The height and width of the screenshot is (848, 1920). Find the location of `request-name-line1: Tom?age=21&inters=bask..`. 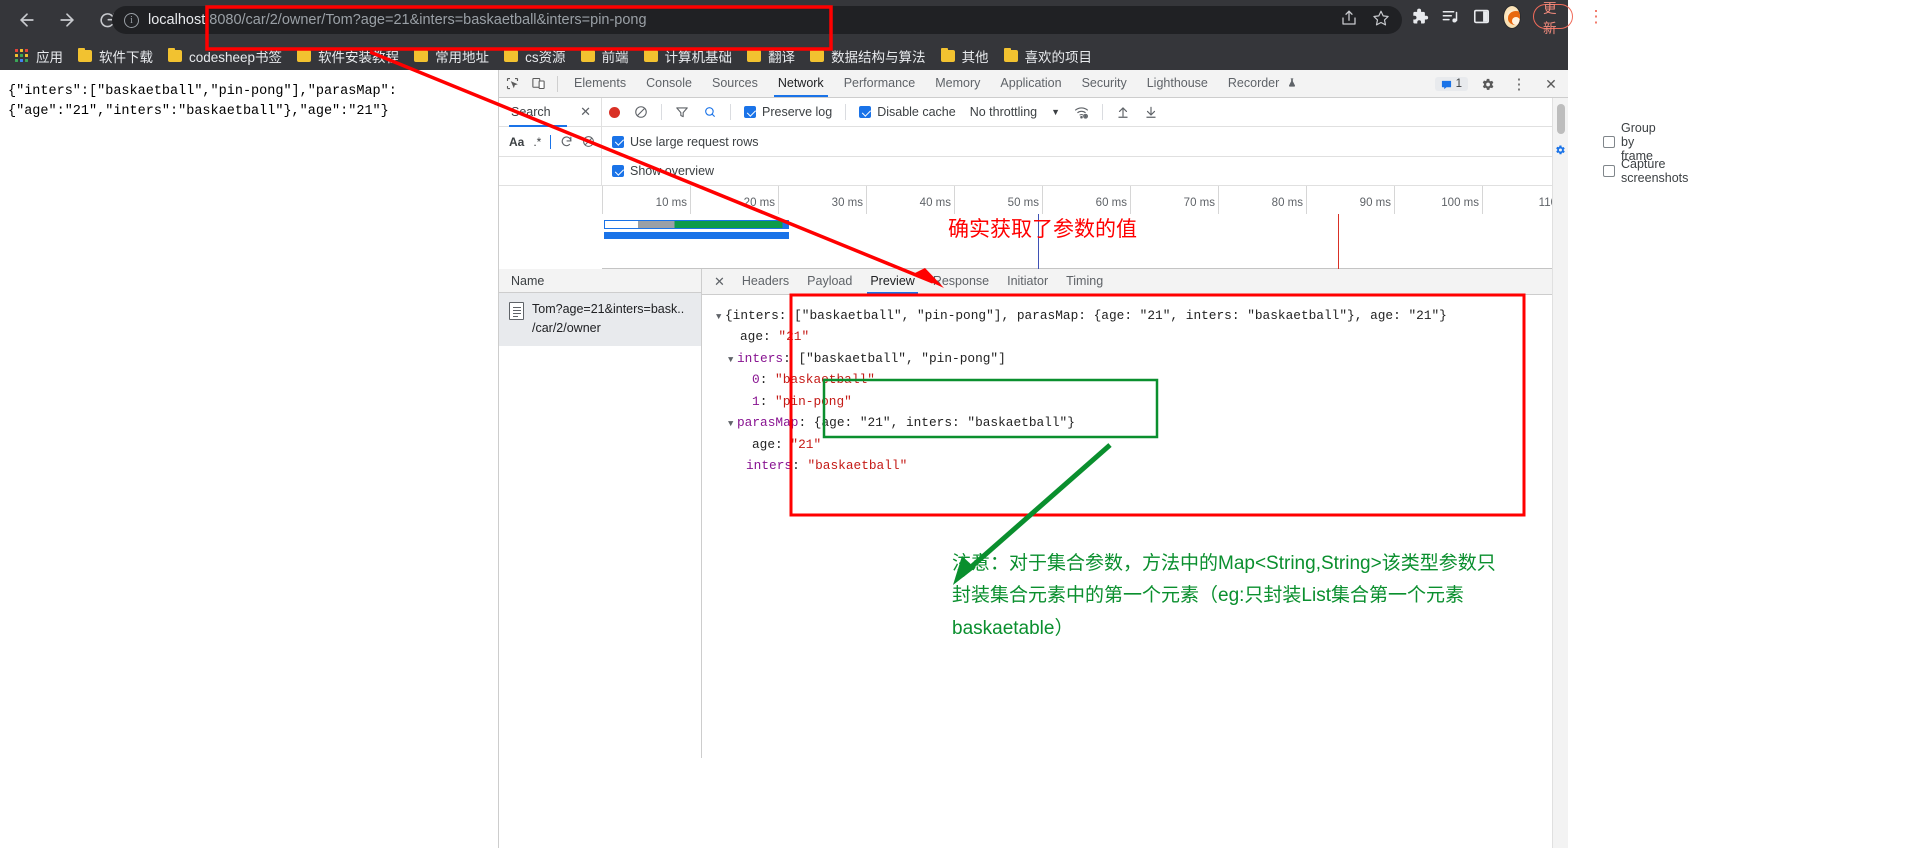

request-name-line1: Tom?age=21&inters=bask.. is located at coordinates (608, 309).